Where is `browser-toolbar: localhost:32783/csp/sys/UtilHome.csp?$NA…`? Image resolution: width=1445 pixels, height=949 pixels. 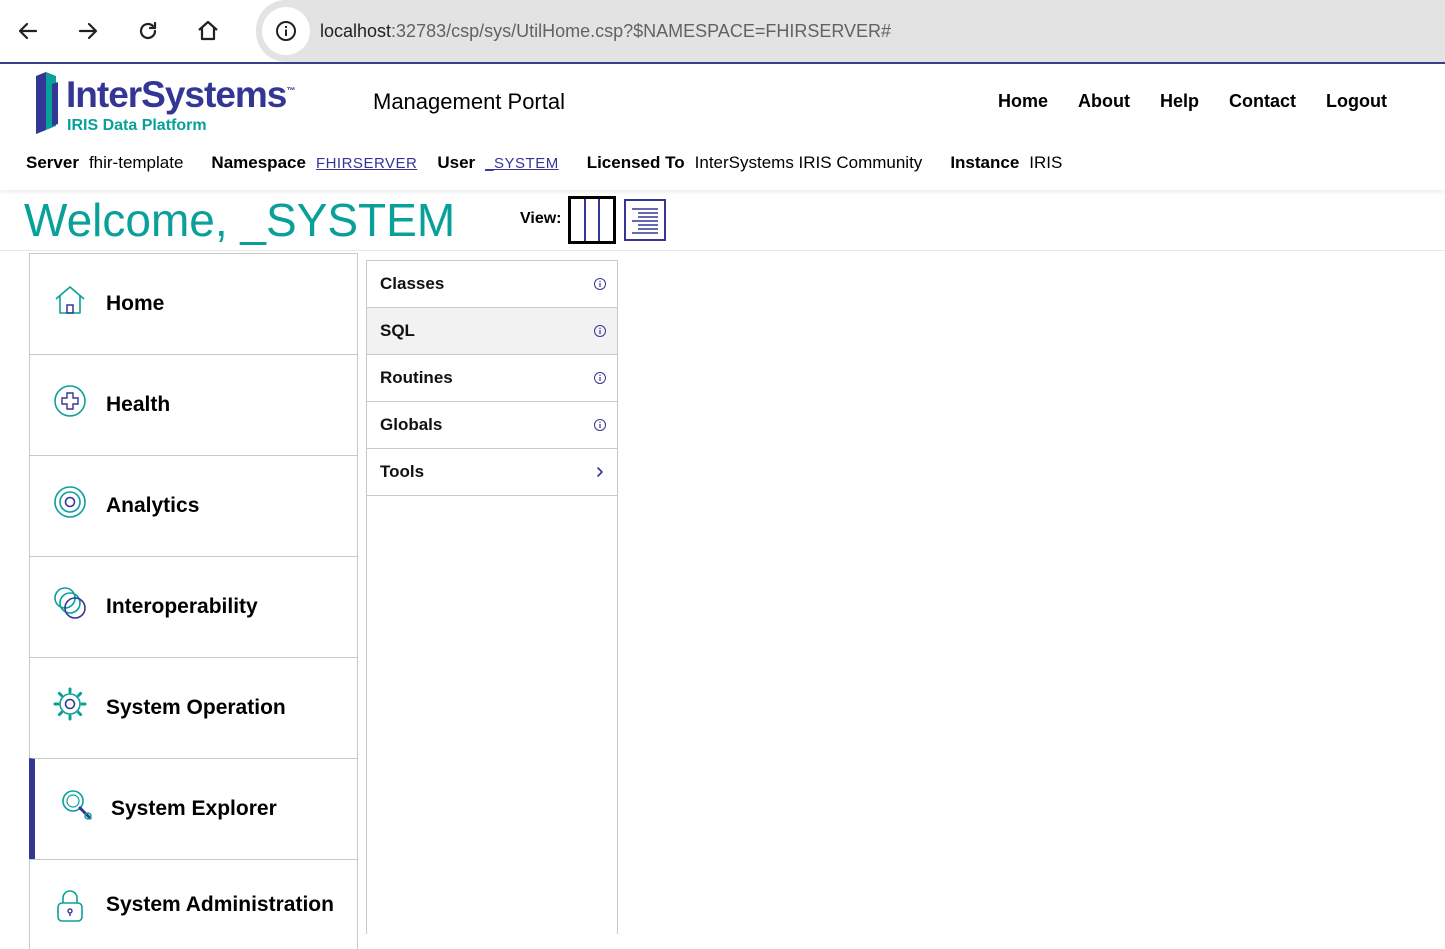 browser-toolbar: localhost:32783/csp/sys/UtilHome.csp?$NA… is located at coordinates (722, 32).